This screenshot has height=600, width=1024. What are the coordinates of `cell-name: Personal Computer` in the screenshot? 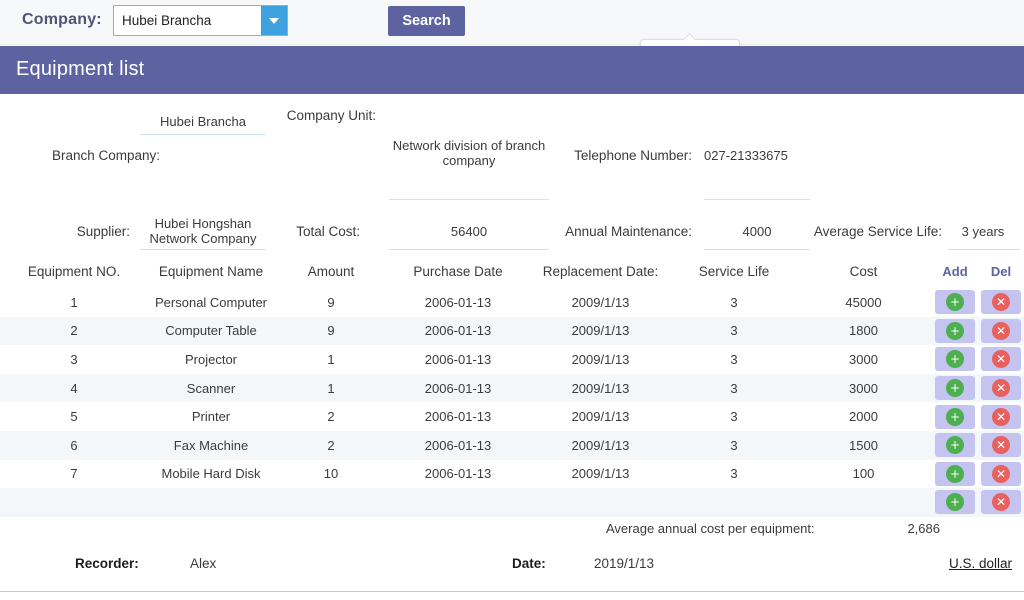 It's located at (211, 302).